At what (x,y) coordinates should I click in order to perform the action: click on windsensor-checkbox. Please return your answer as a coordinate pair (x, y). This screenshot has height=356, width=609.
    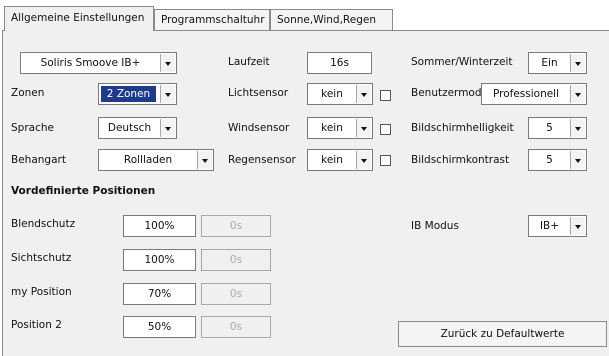
    Looking at the image, I should click on (385, 129).